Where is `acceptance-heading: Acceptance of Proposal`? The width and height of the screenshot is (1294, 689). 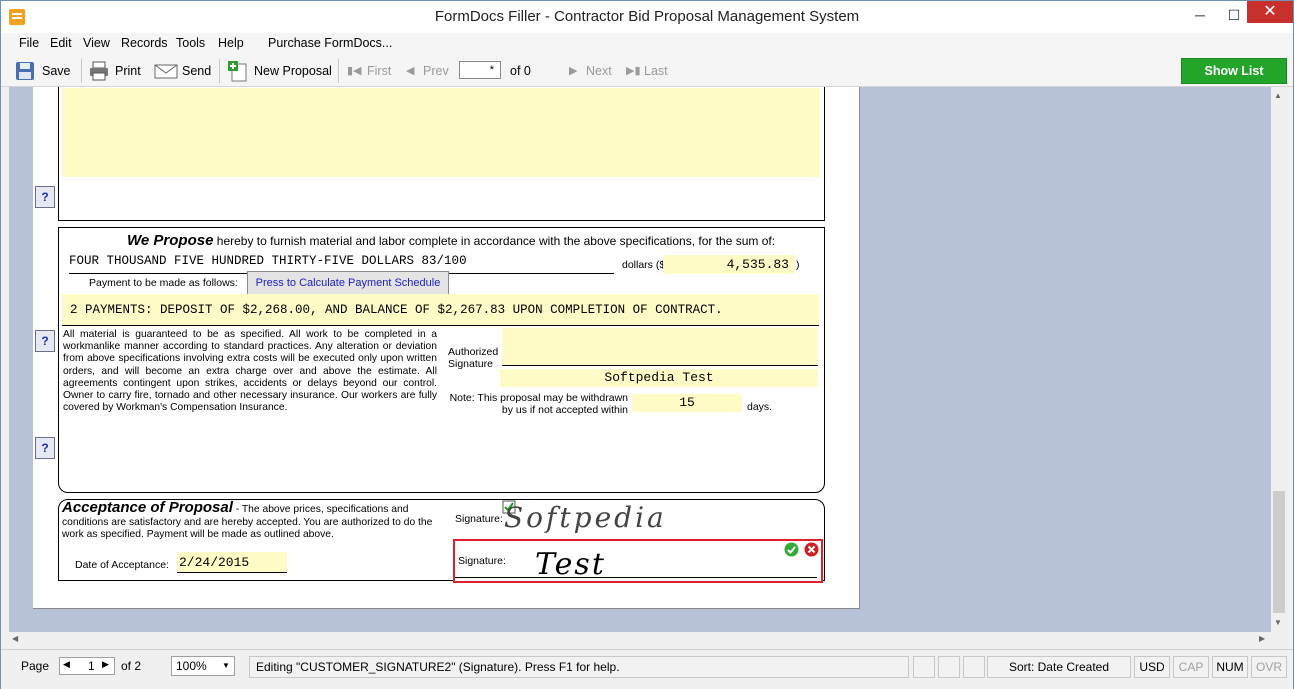
acceptance-heading: Acceptance of Proposal is located at coordinates (147, 507).